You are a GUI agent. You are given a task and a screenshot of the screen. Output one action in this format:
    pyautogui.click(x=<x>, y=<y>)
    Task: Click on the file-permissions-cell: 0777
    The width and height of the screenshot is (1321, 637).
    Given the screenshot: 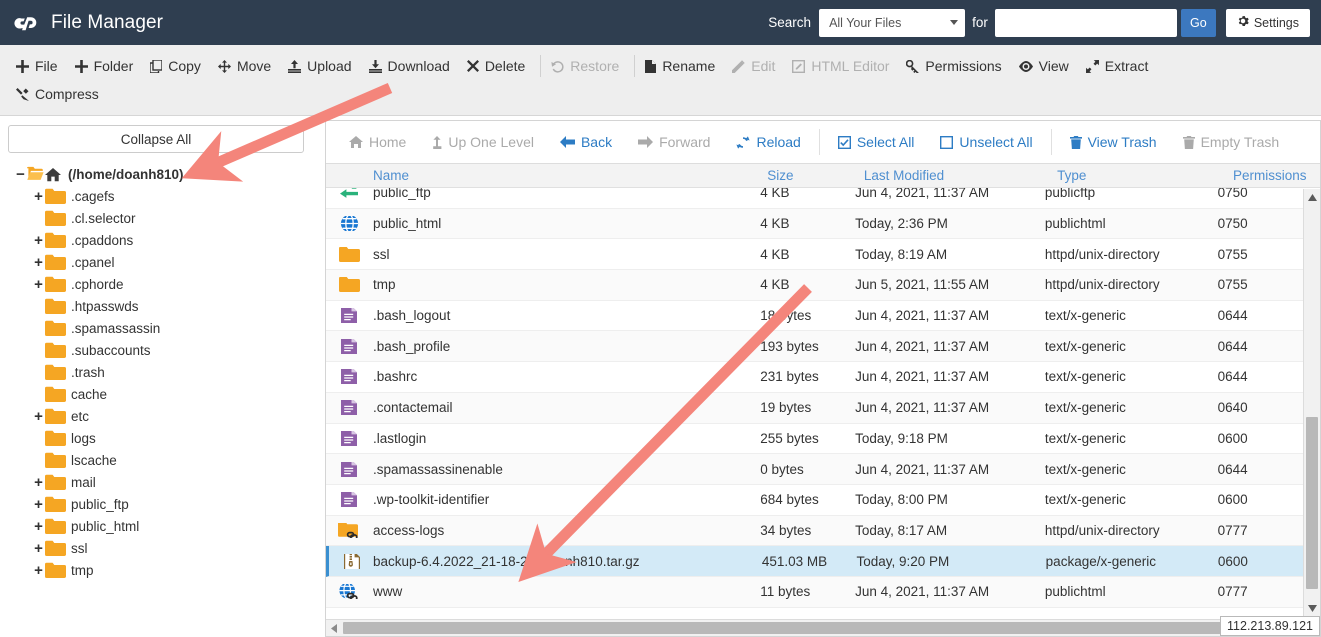 What is the action you would take?
    pyautogui.click(x=1232, y=592)
    